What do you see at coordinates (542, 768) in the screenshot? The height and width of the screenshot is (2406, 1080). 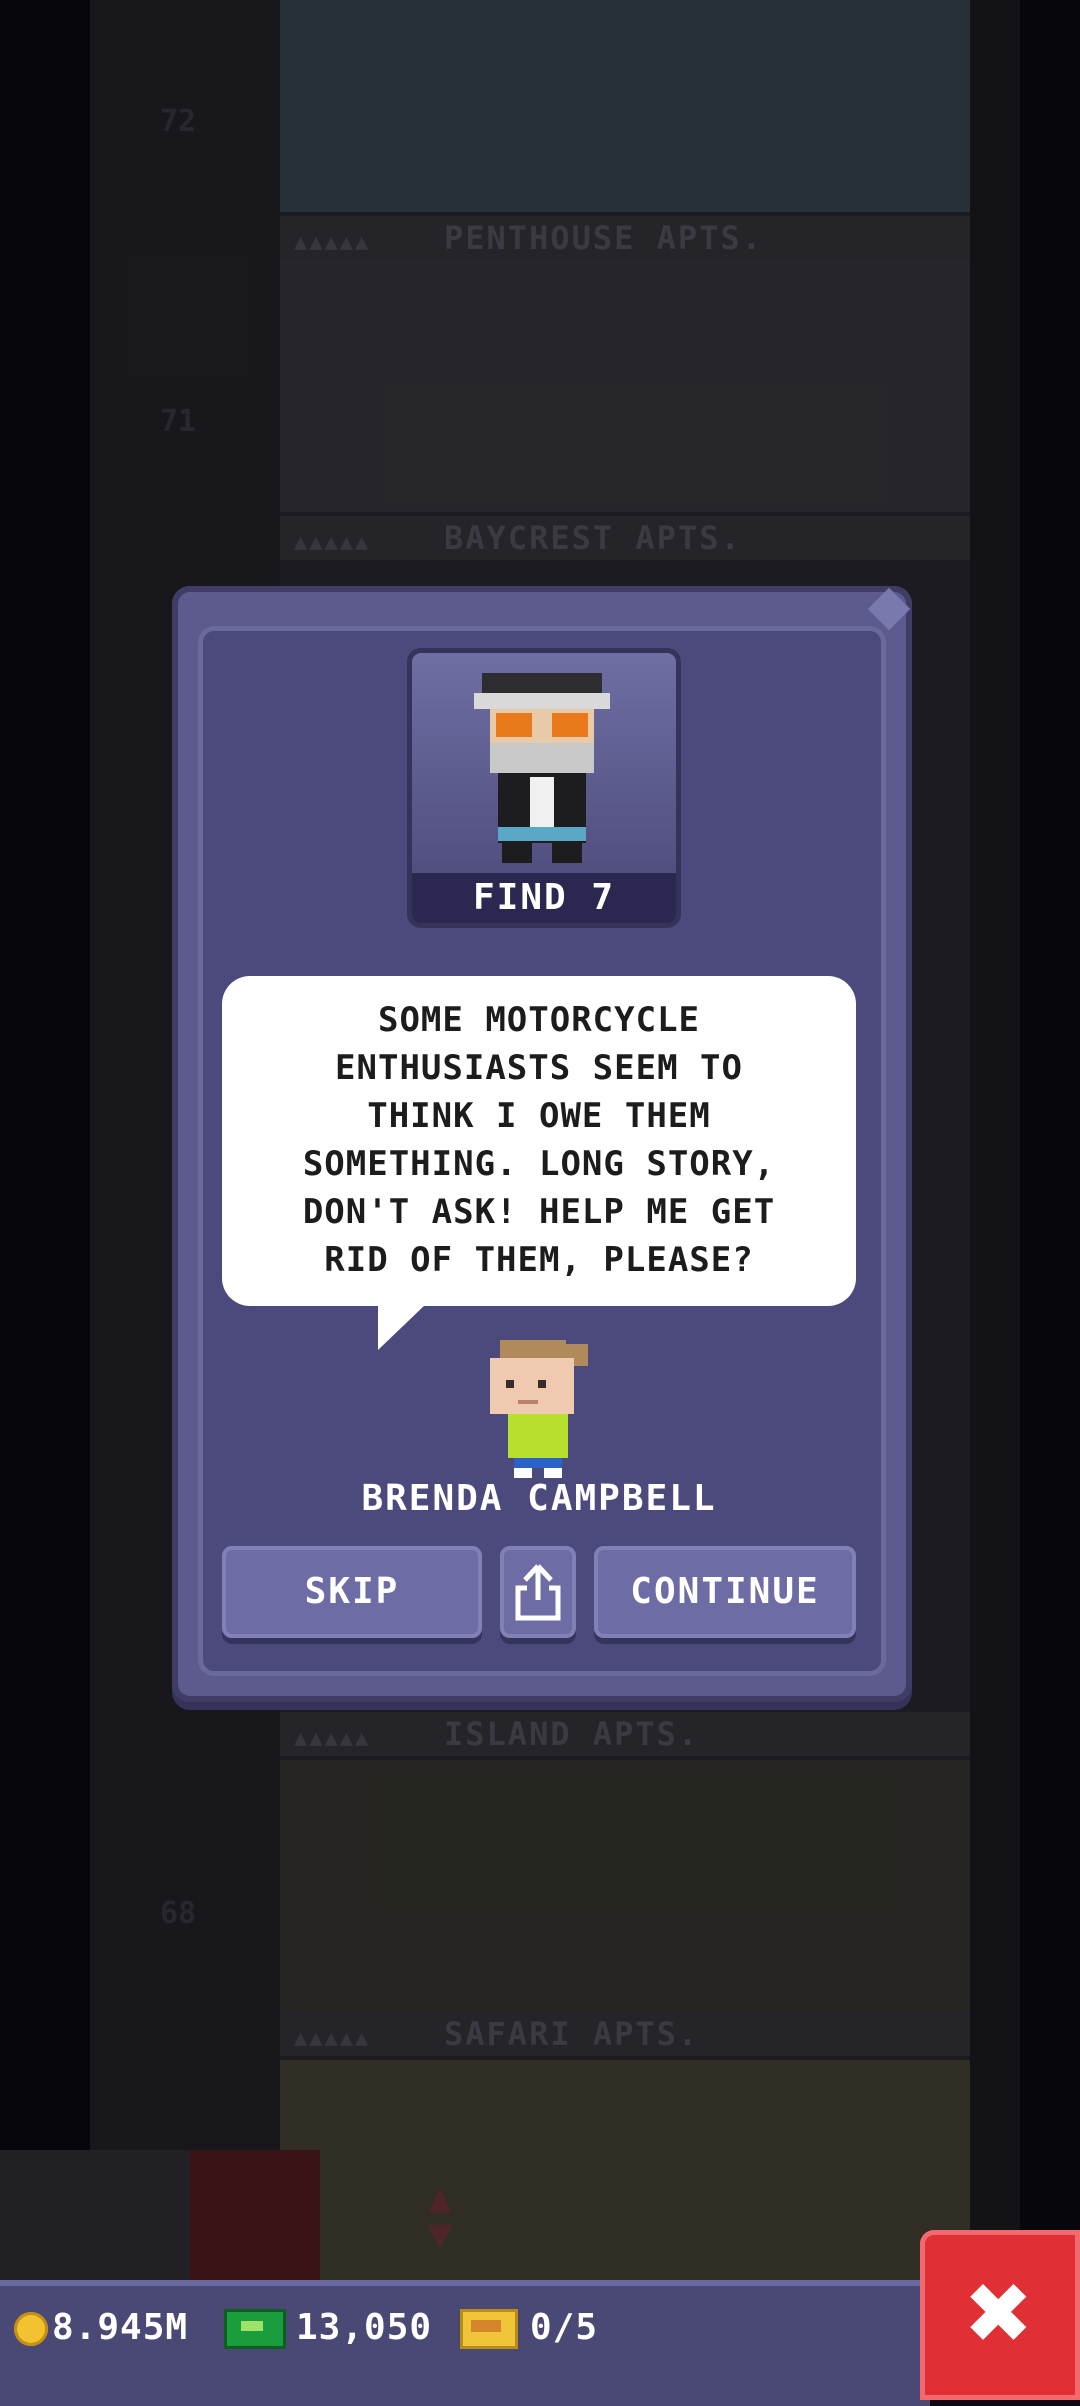 I see `biker-character-icon` at bounding box center [542, 768].